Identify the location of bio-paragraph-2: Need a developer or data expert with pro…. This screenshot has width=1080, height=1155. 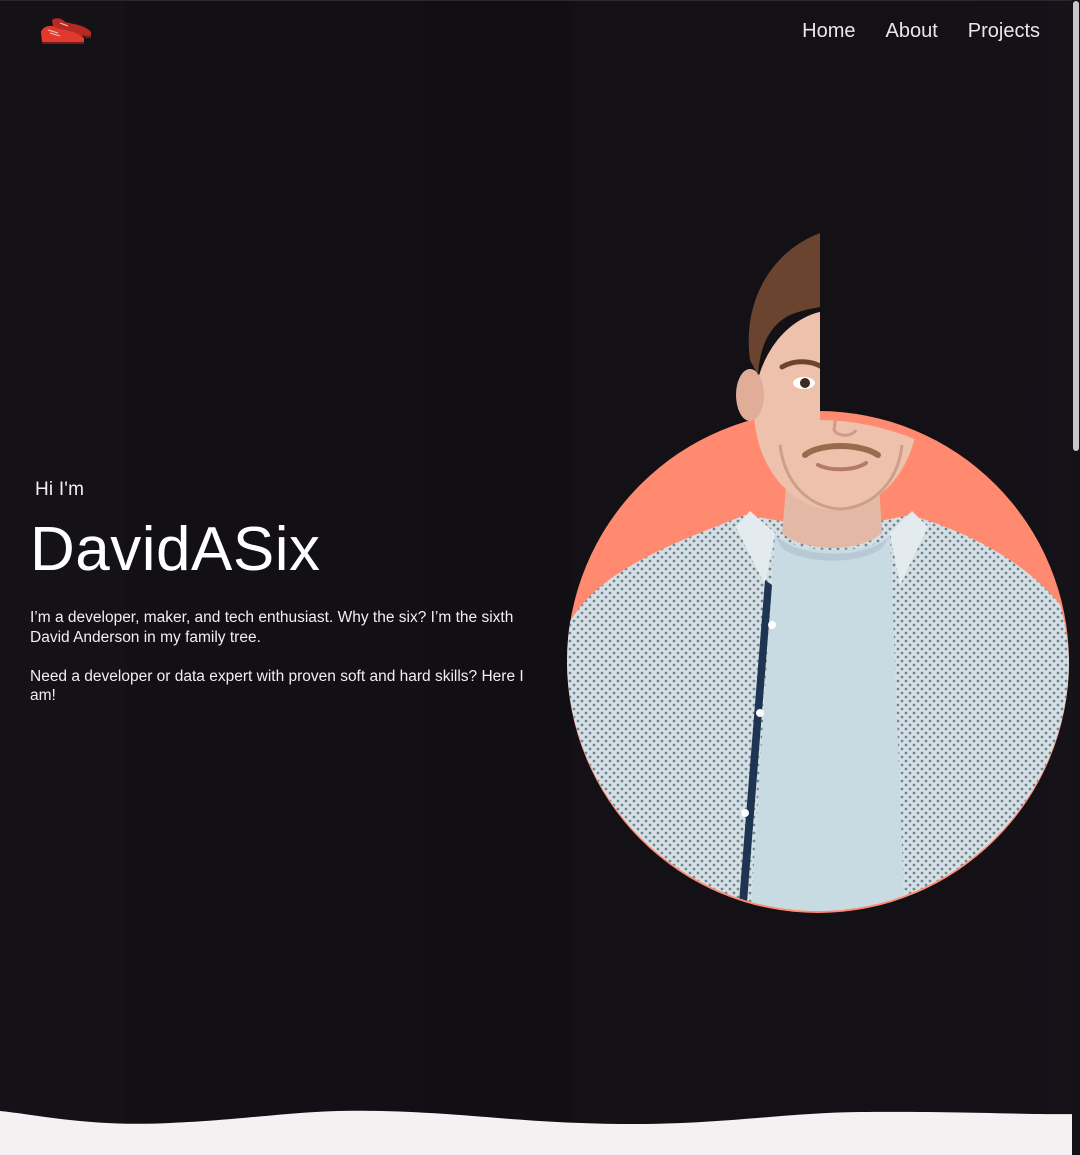
(277, 686).